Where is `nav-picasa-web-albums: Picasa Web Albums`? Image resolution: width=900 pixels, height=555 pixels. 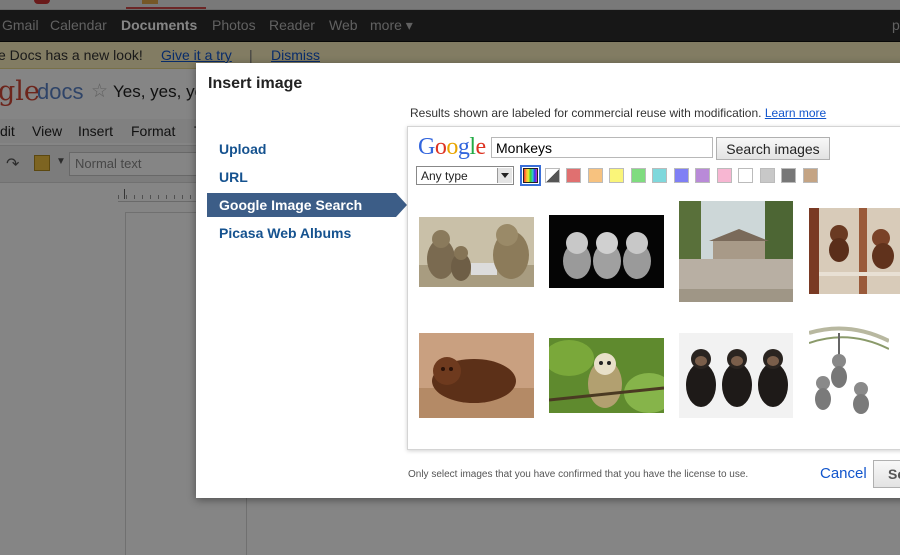
nav-picasa-web-albums: Picasa Web Albums is located at coordinates (301, 233).